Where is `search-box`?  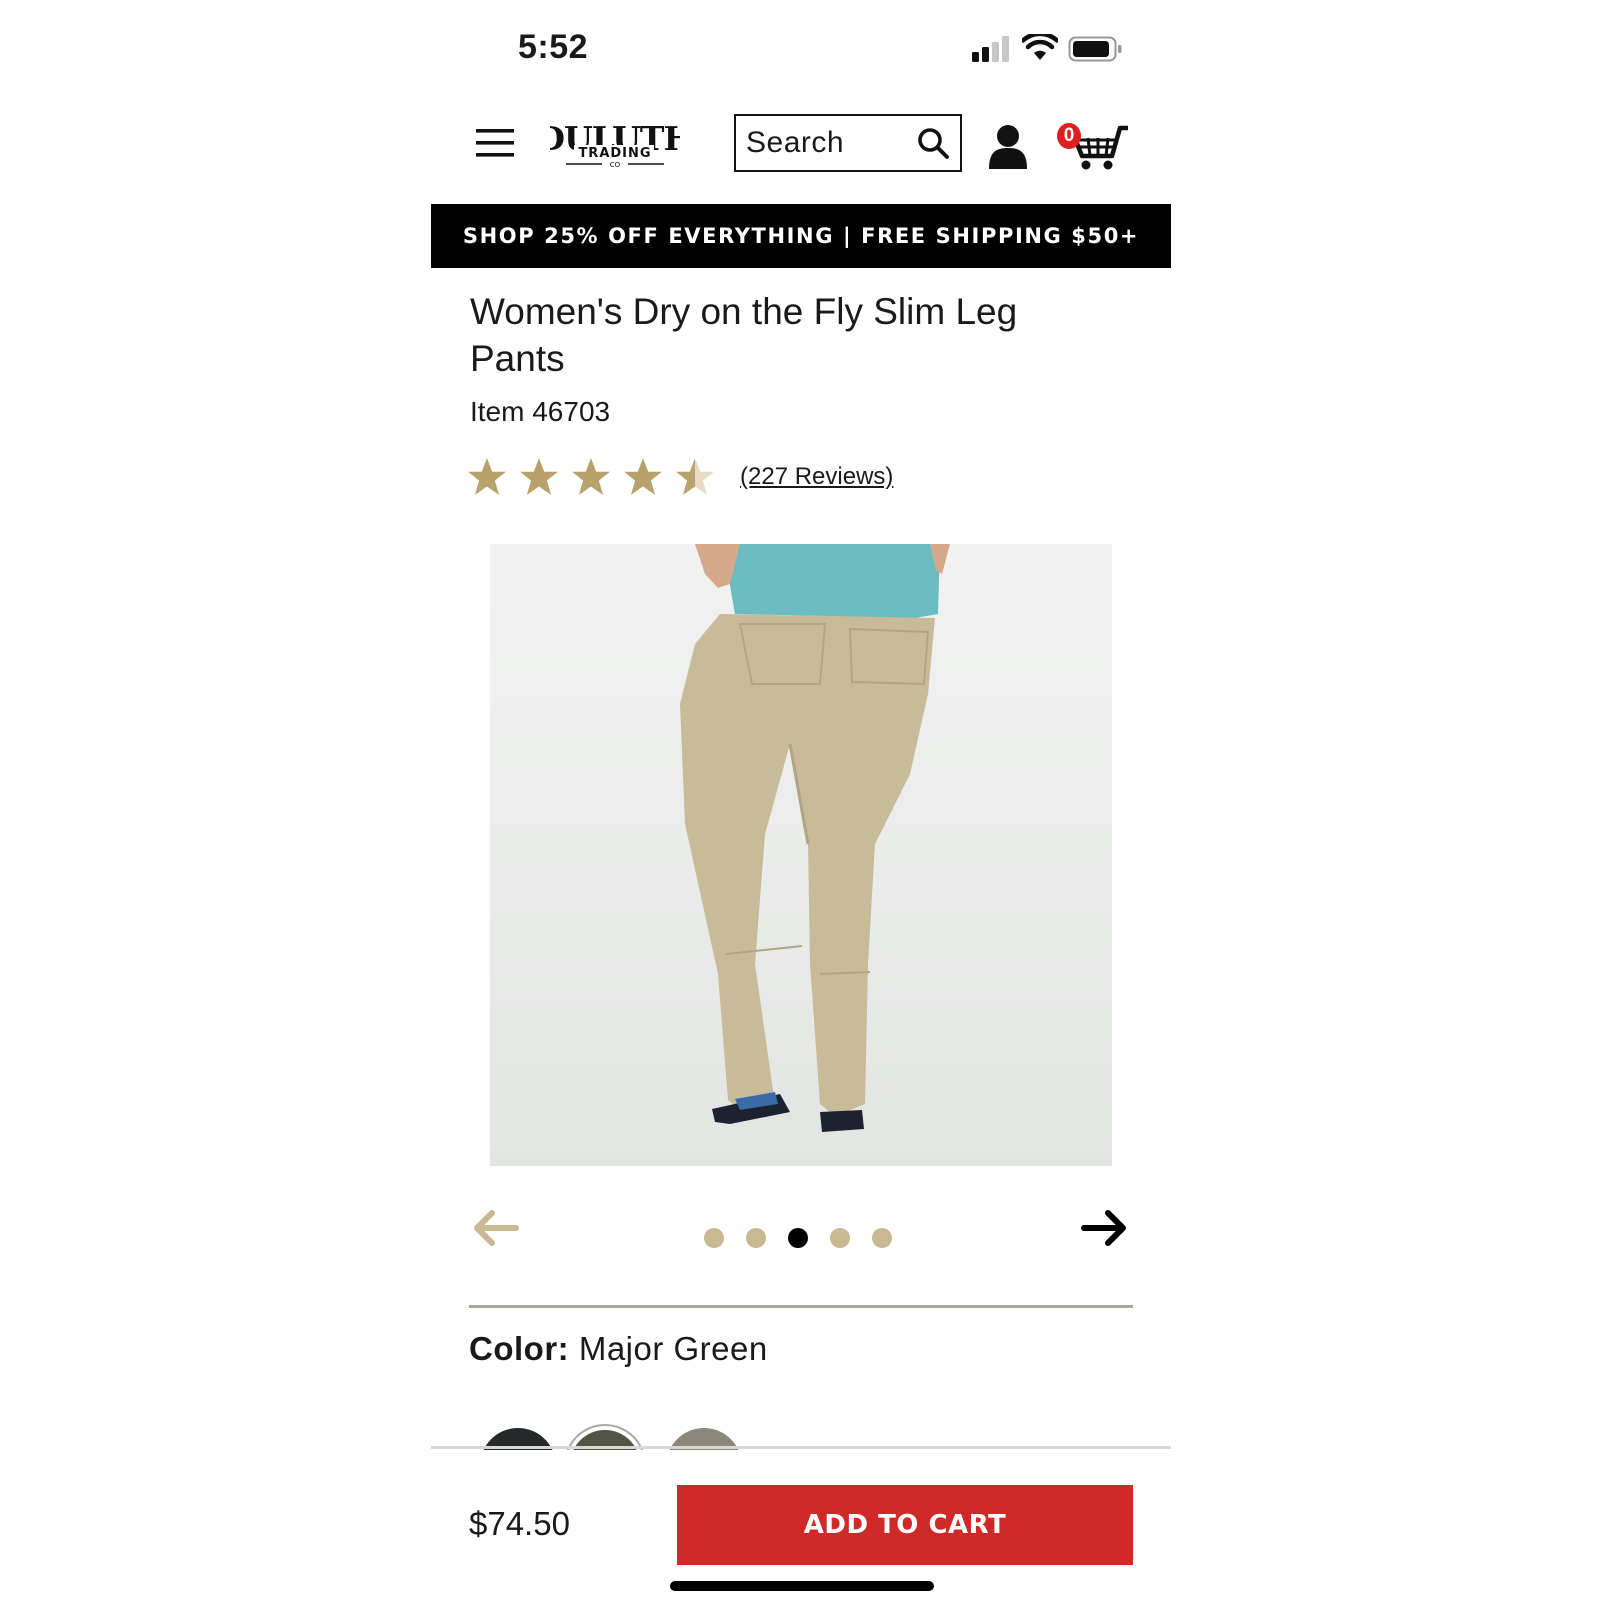
search-box is located at coordinates (848, 143).